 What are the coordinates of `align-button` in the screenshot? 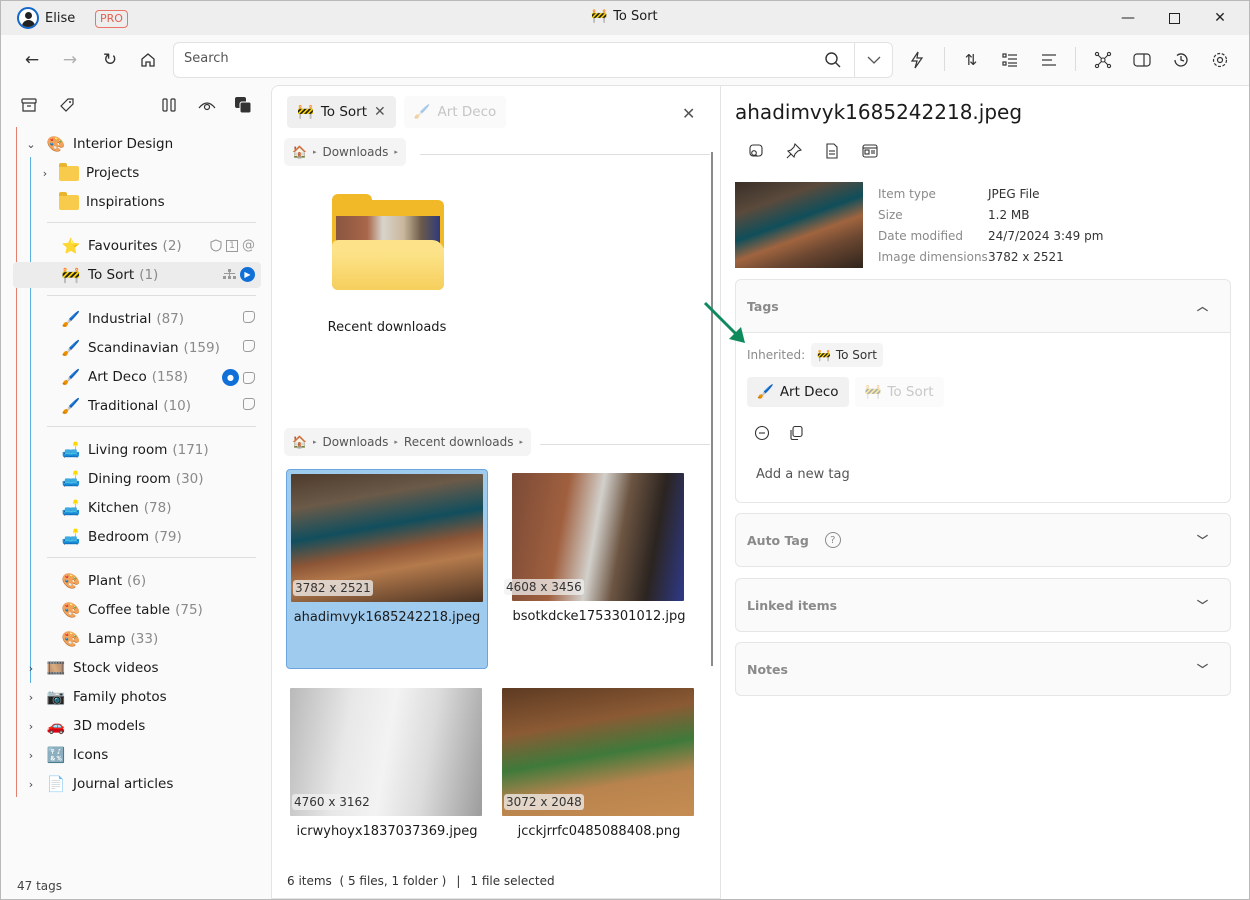 It's located at (1049, 60).